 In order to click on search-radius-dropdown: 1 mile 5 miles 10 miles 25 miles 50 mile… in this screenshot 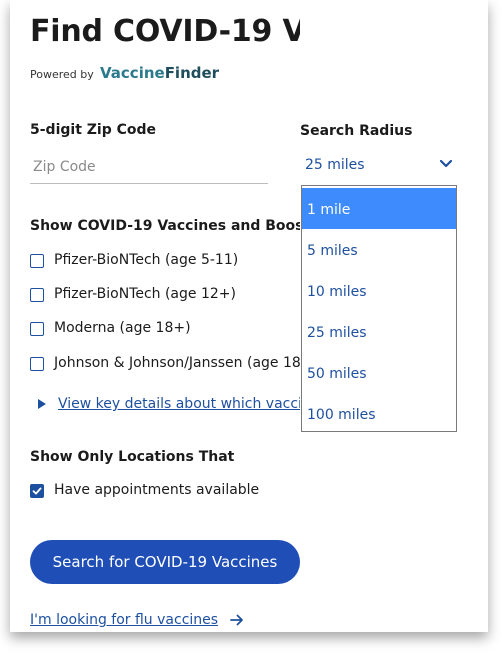, I will do `click(379, 308)`.